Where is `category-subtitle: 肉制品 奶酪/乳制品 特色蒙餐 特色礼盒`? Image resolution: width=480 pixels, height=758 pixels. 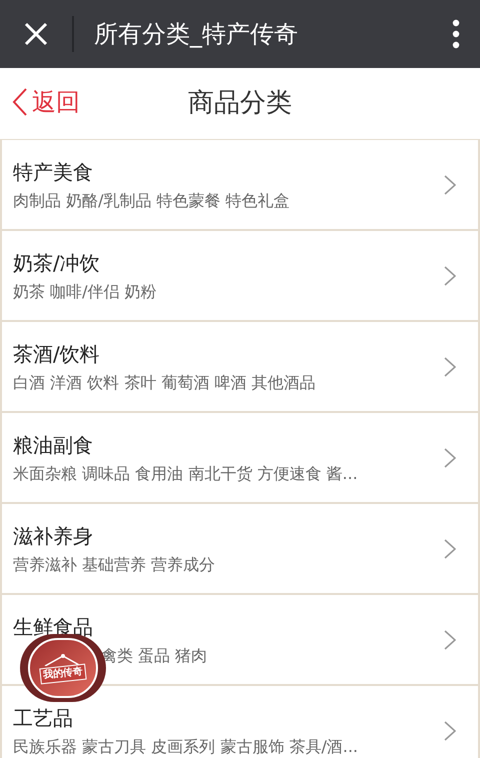
category-subtitle: 肉制品 奶酪/乳制品 特色蒙餐 特色礼盒 is located at coordinates (152, 201).